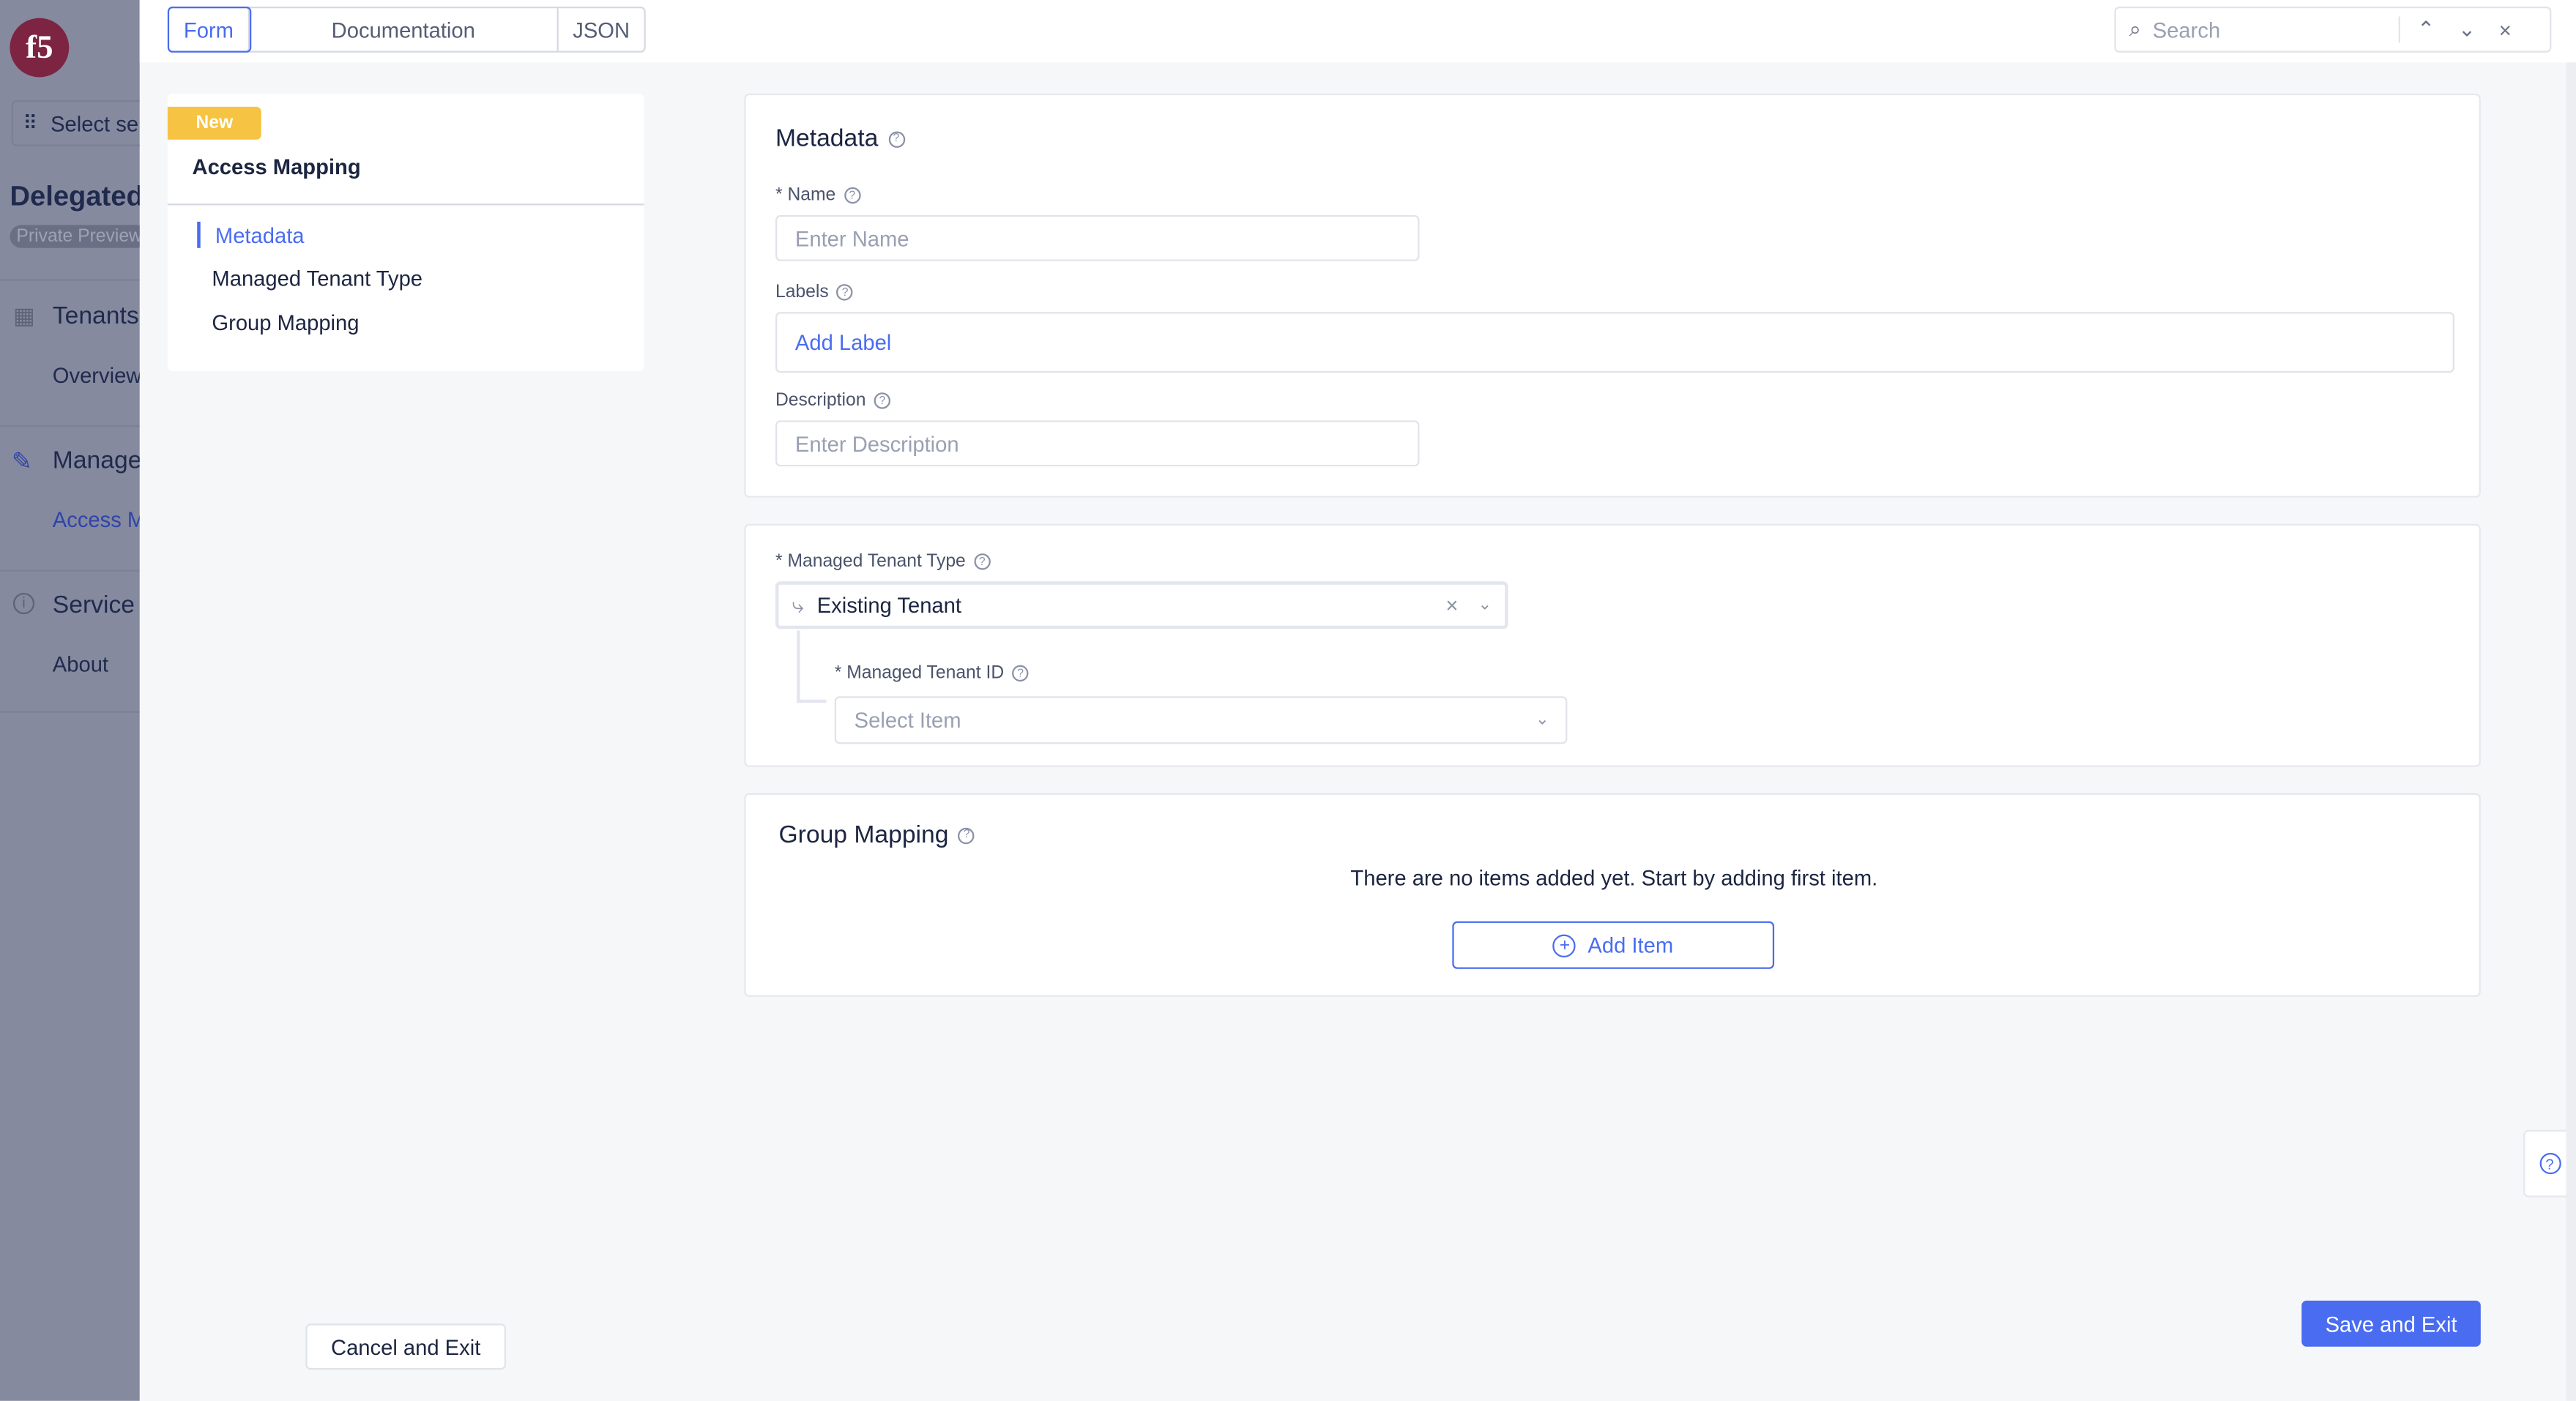 This screenshot has height=1401, width=2576. What do you see at coordinates (870, 562) in the screenshot?
I see `managed-tenant-type-label: * Managed Tenant Type` at bounding box center [870, 562].